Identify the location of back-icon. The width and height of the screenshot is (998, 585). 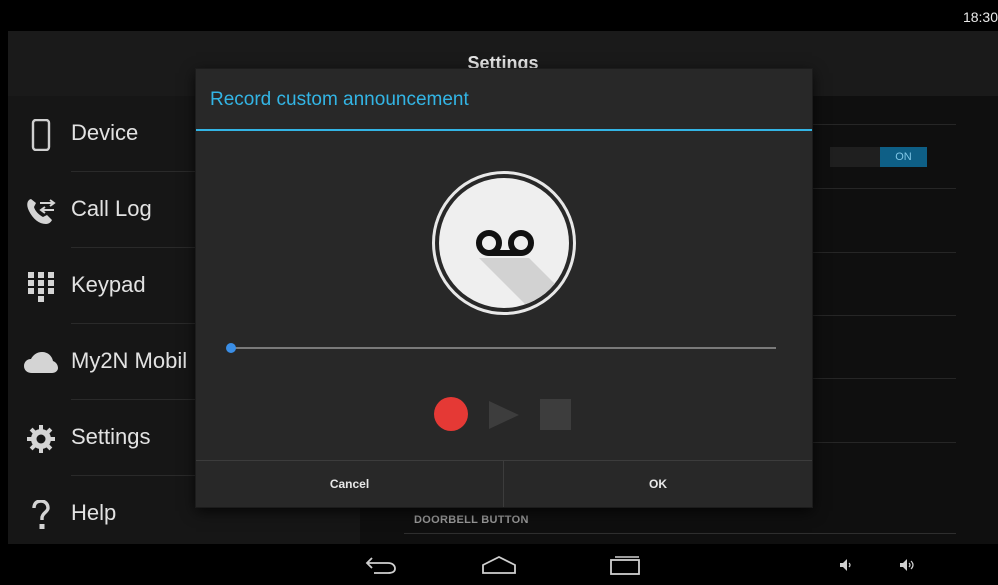
(381, 564).